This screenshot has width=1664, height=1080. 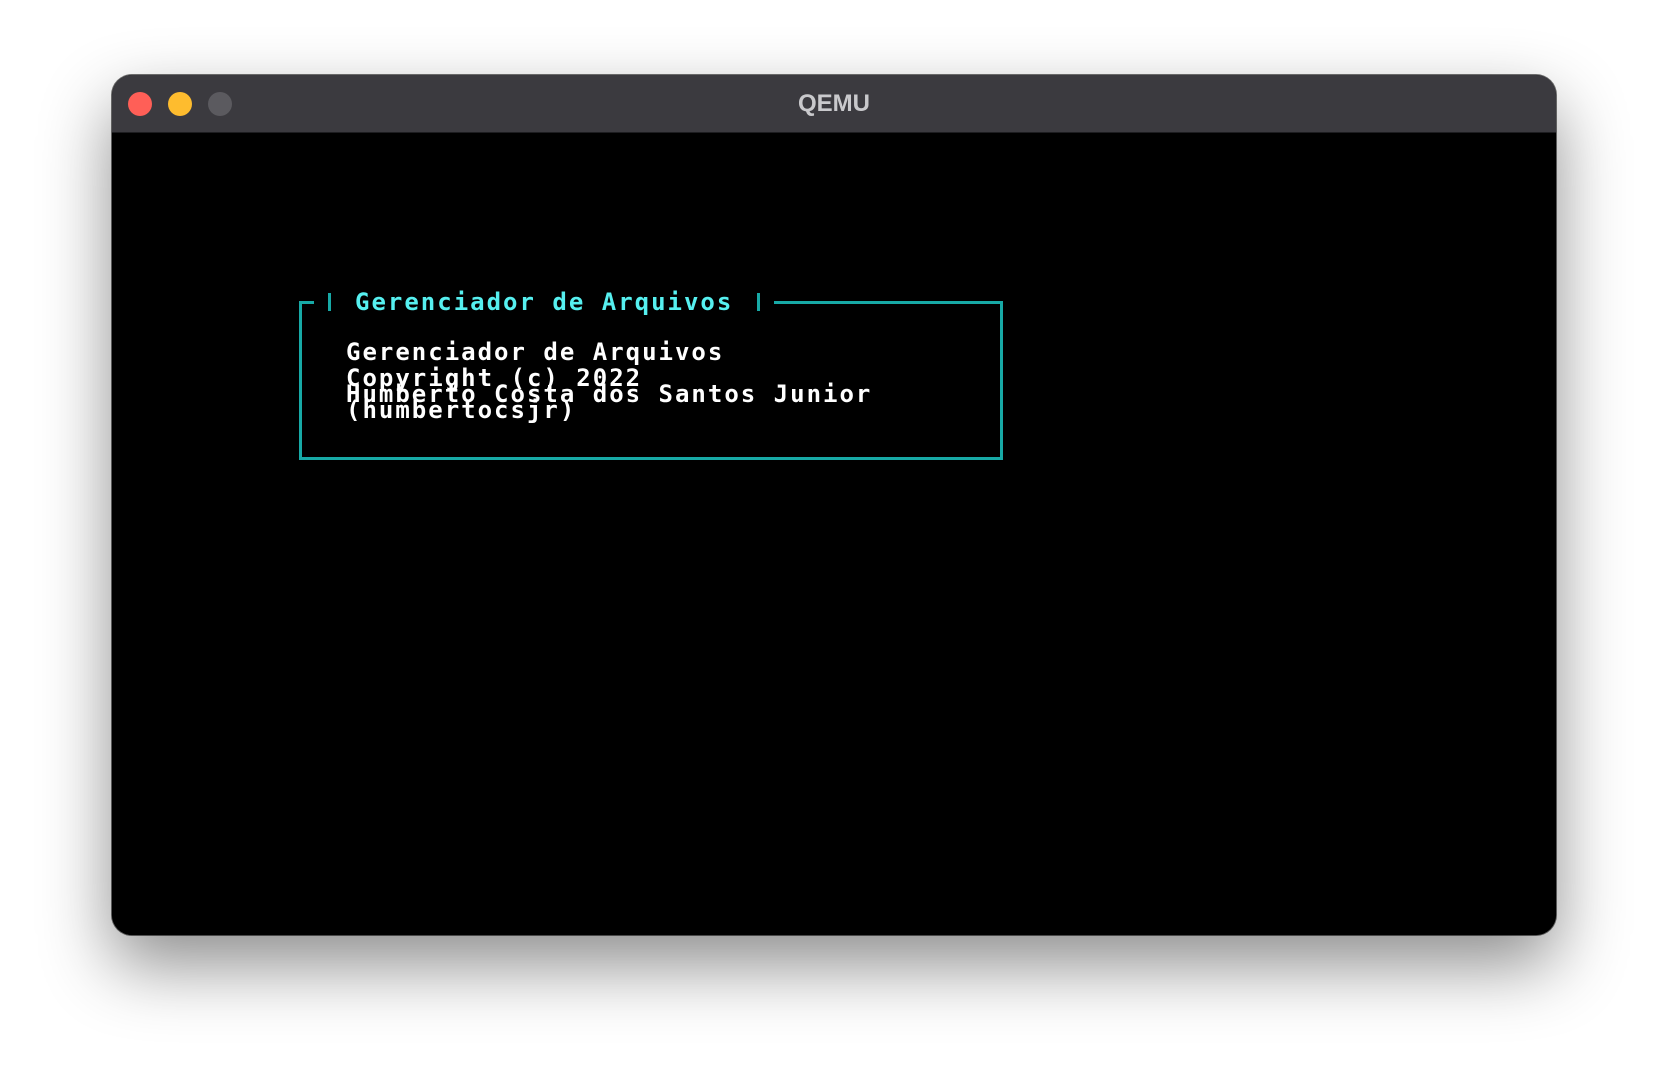 What do you see at coordinates (329, 302) in the screenshot?
I see `left-title-bar-mark` at bounding box center [329, 302].